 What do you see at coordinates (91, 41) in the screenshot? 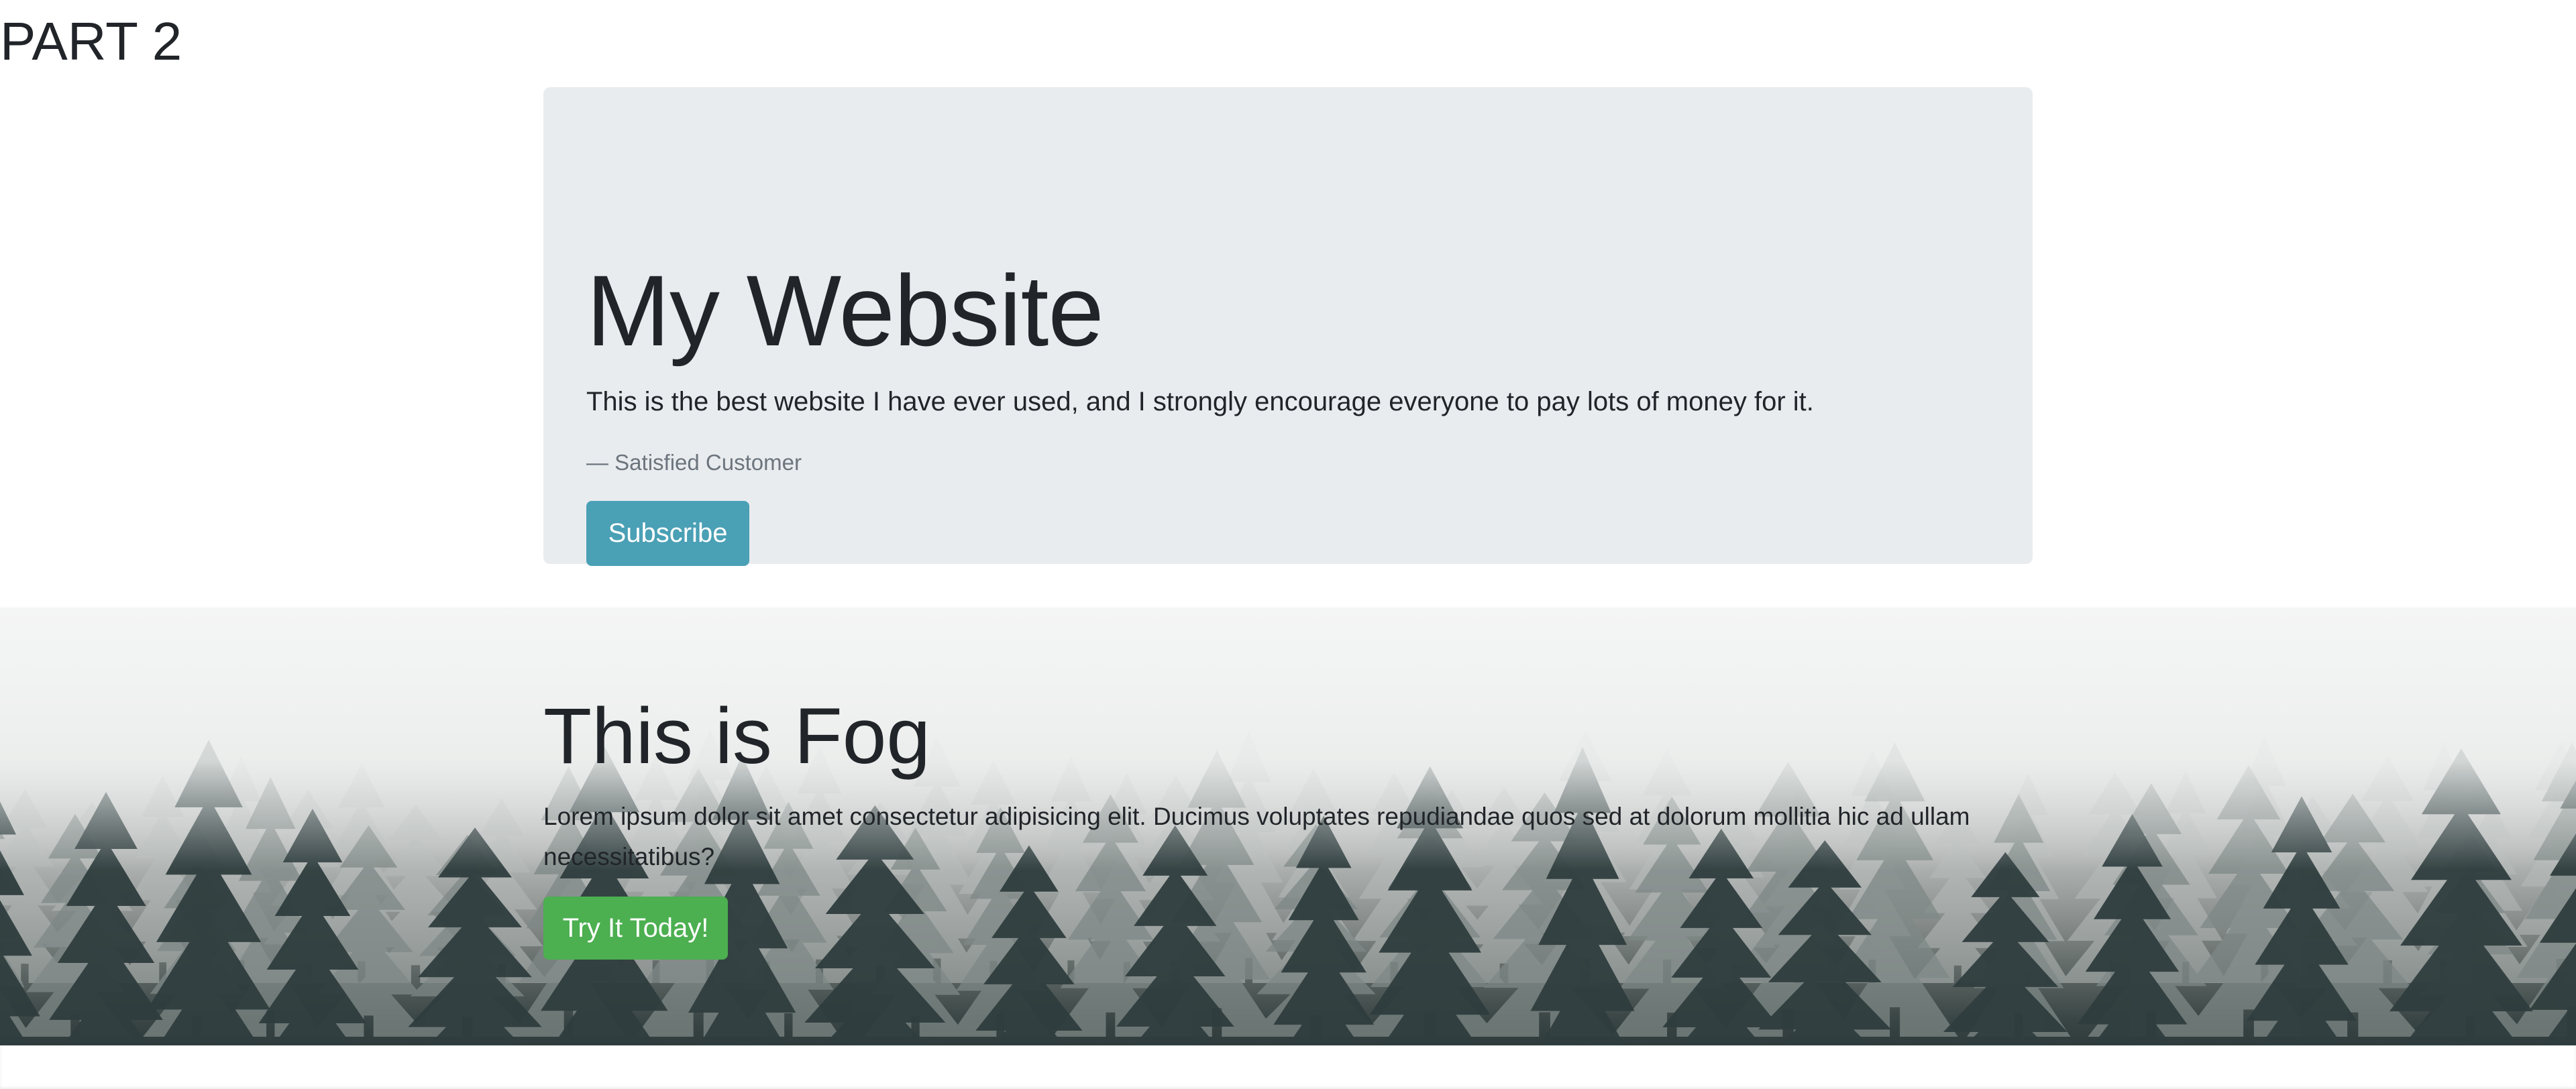
I see `part-title: PART 2` at bounding box center [91, 41].